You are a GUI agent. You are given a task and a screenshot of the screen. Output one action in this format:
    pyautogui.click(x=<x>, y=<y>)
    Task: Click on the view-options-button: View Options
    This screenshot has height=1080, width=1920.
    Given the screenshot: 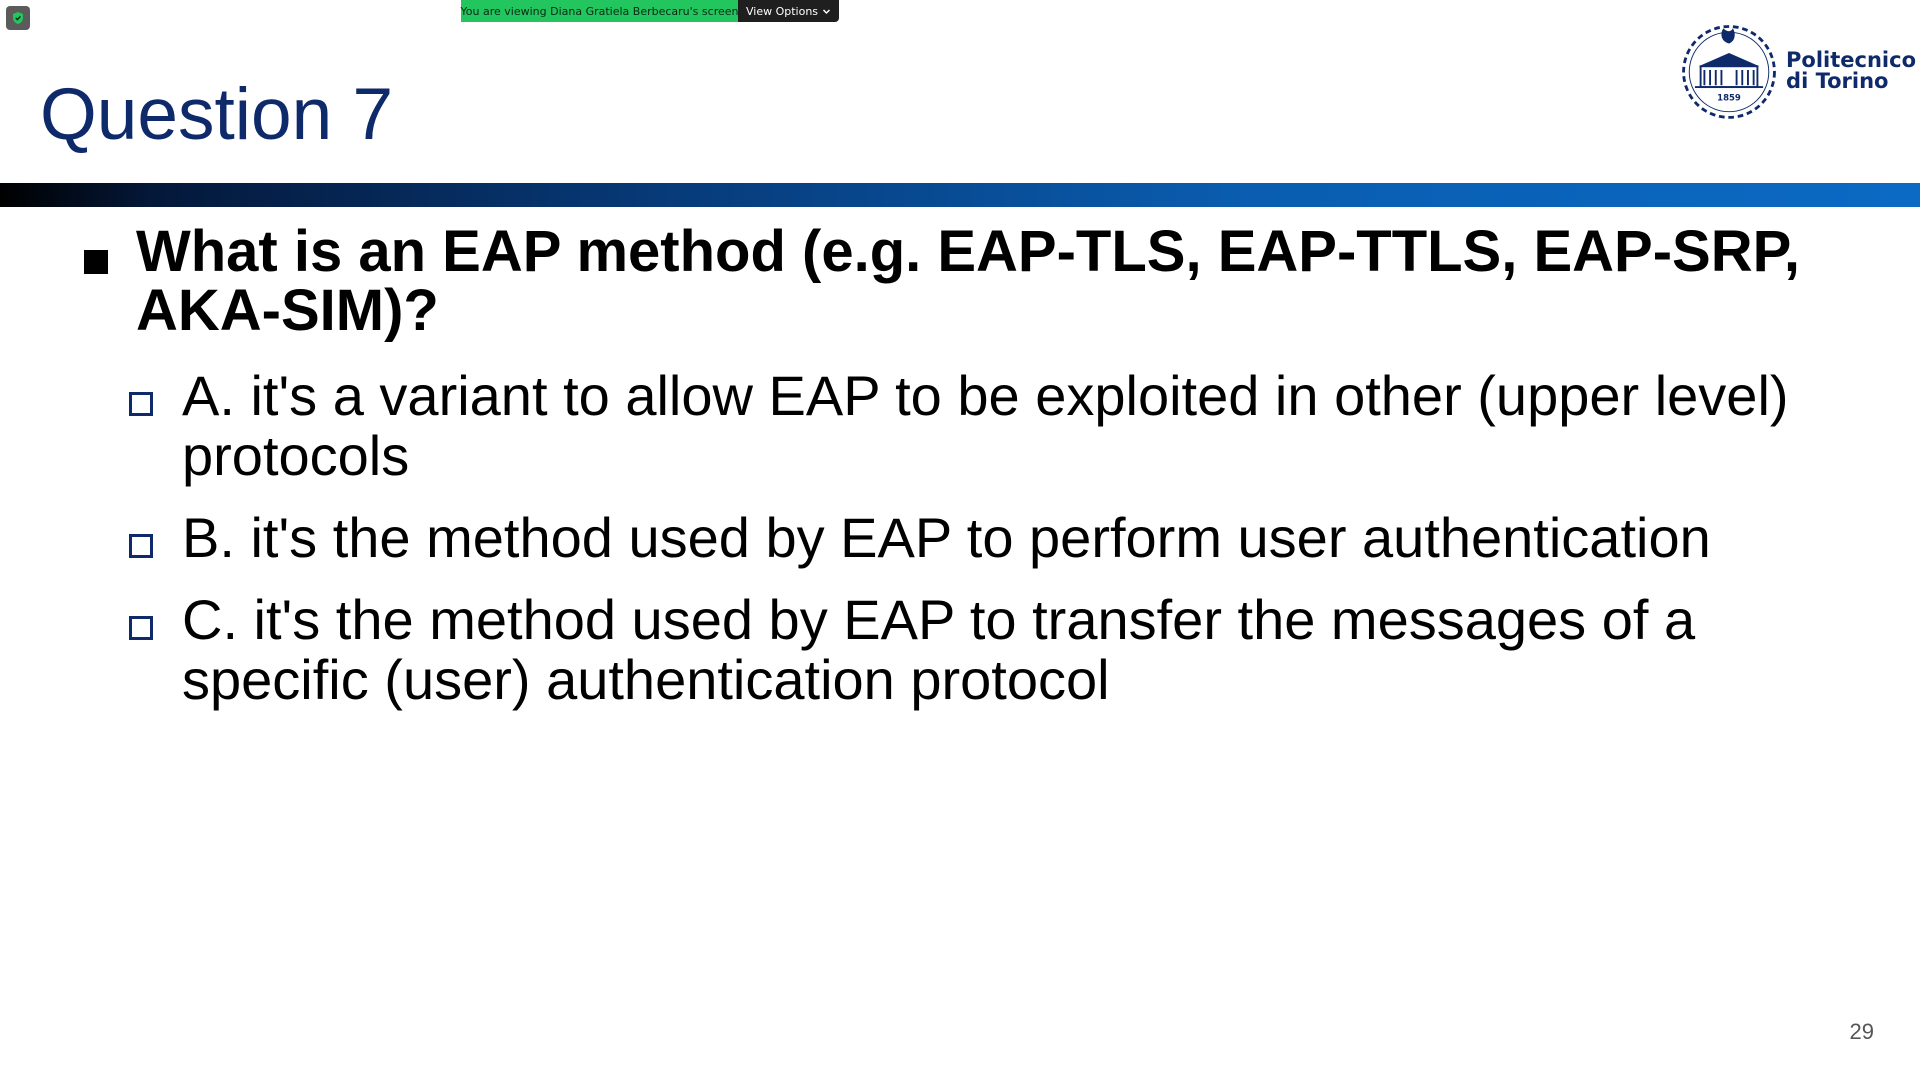 What is the action you would take?
    pyautogui.click(x=788, y=11)
    